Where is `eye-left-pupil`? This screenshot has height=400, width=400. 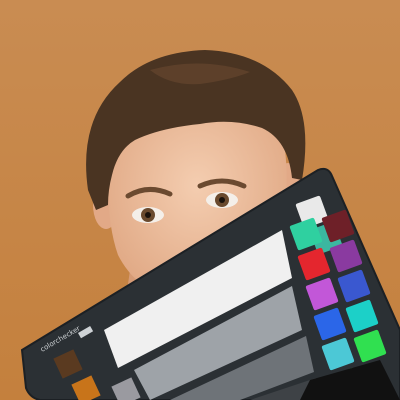
eye-left-pupil is located at coordinates (148, 215).